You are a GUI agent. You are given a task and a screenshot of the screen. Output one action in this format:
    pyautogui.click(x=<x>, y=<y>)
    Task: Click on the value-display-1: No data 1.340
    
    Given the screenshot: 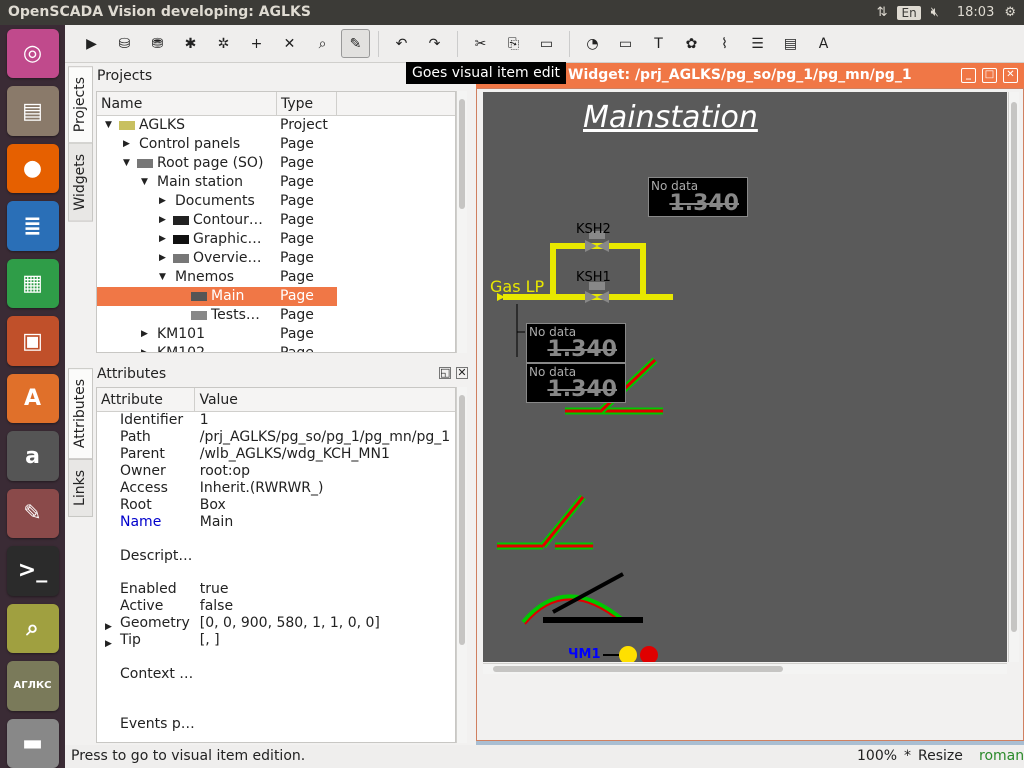 What is the action you would take?
    pyautogui.click(x=698, y=197)
    